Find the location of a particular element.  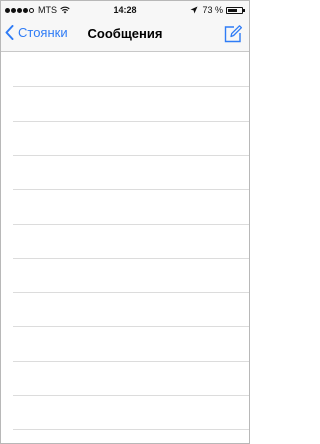

battery-icon is located at coordinates (235, 10).